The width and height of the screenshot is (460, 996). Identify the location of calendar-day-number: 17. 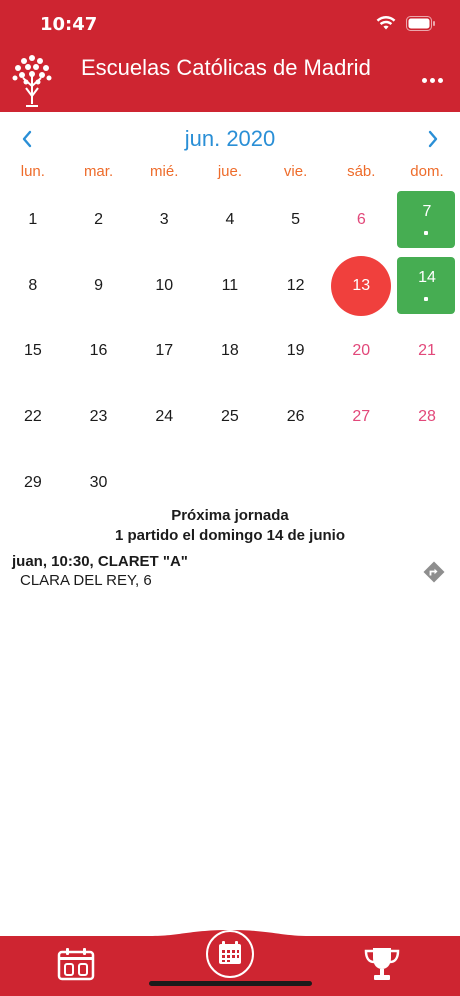
(164, 351).